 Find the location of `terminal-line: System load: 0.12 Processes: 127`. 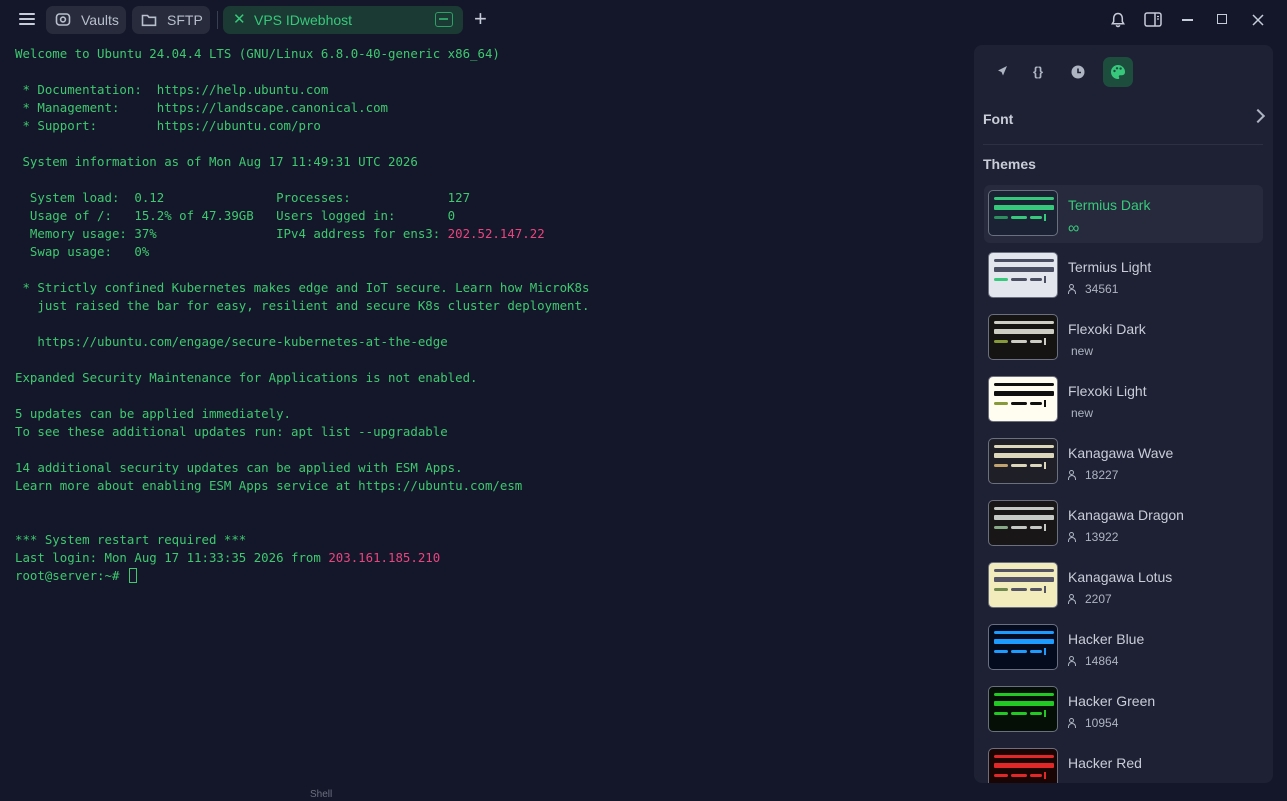

terminal-line: System load: 0.12 Processes: 127 is located at coordinates (242, 198).